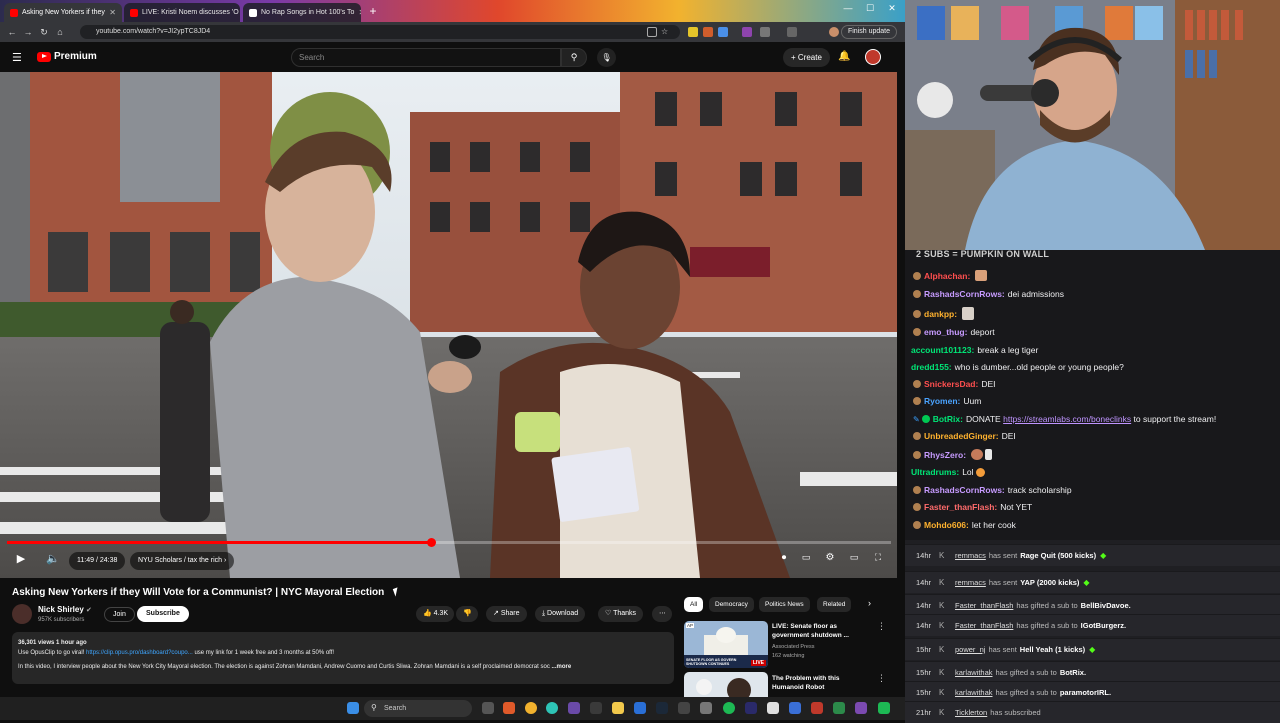  What do you see at coordinates (960, 507) in the screenshot?
I see `chat-username: Faster_thanFlash:` at bounding box center [960, 507].